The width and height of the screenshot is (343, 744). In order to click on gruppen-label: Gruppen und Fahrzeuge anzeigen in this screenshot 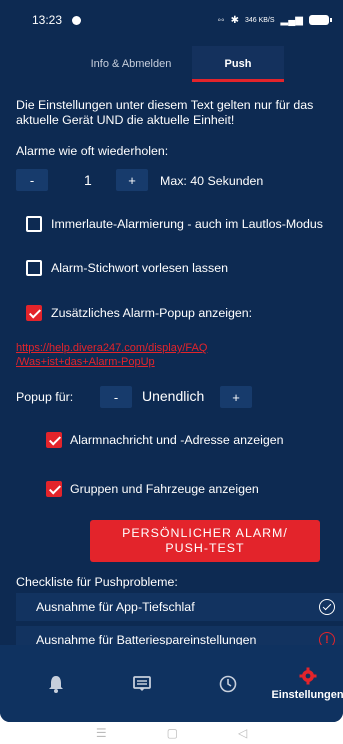, I will do `click(164, 489)`.